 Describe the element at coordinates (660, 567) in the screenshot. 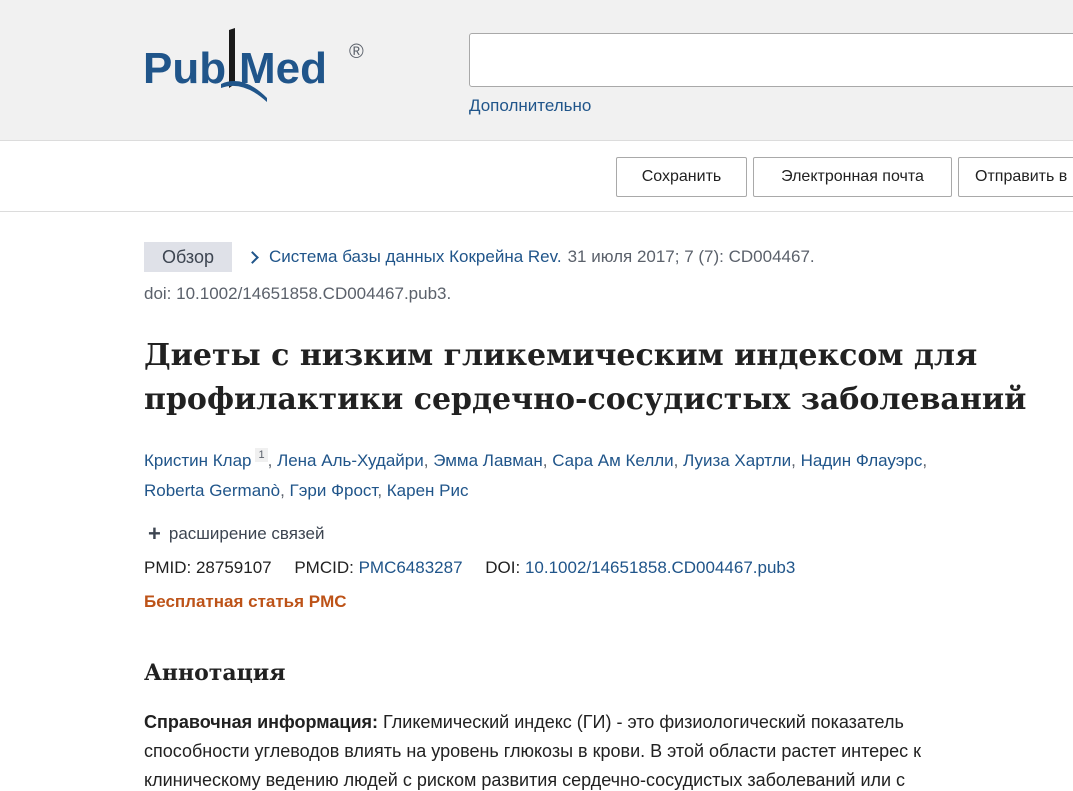

I see `doi-link: 10.1002/14651858.CD004467.pub3` at that location.